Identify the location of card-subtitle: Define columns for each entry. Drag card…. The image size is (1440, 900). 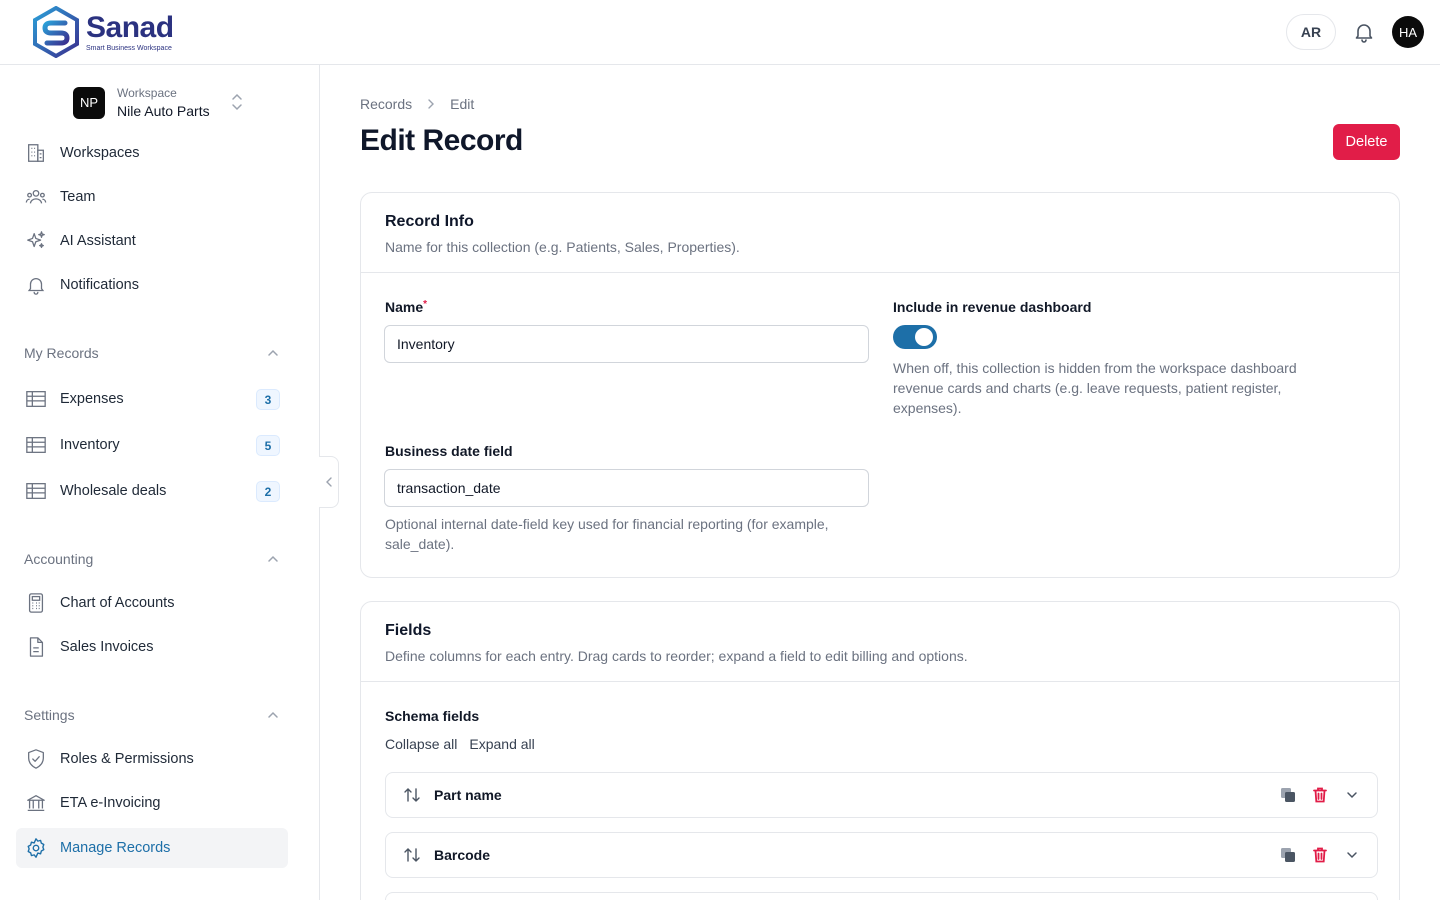
(676, 656).